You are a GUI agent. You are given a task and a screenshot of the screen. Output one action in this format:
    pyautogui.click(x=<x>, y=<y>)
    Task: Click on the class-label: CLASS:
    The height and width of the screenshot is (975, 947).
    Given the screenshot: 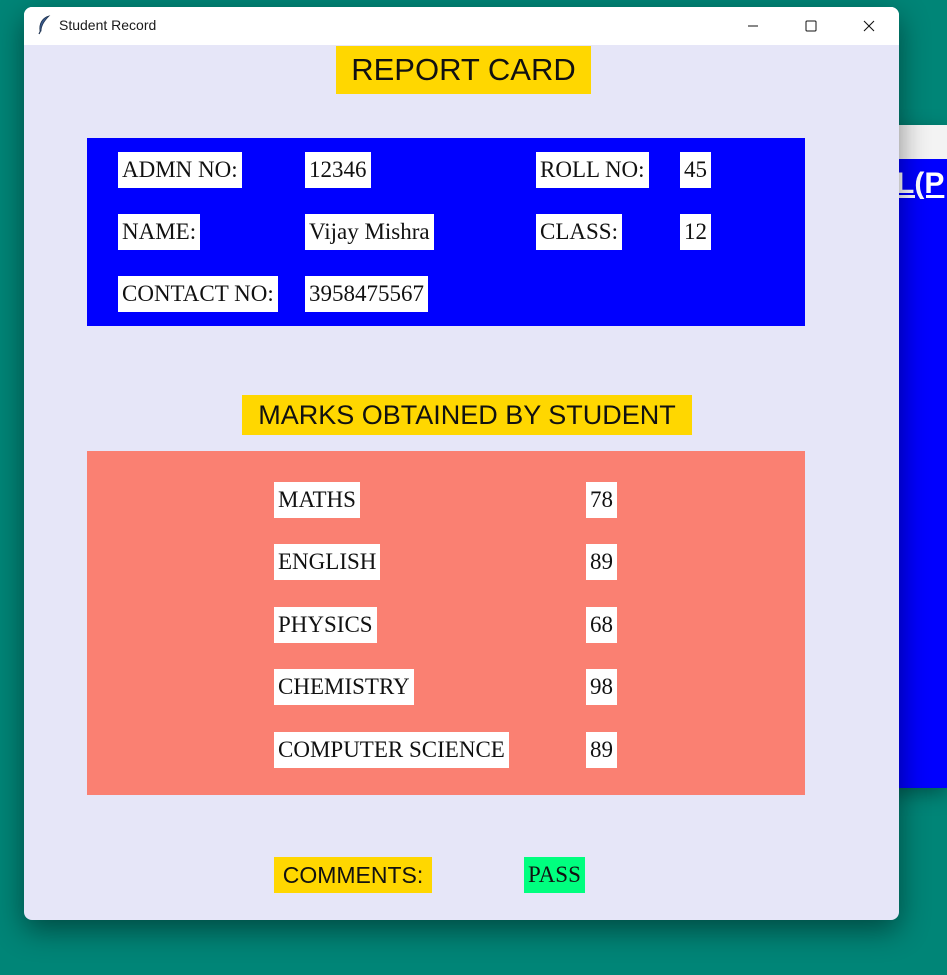 What is the action you would take?
    pyautogui.click(x=579, y=232)
    